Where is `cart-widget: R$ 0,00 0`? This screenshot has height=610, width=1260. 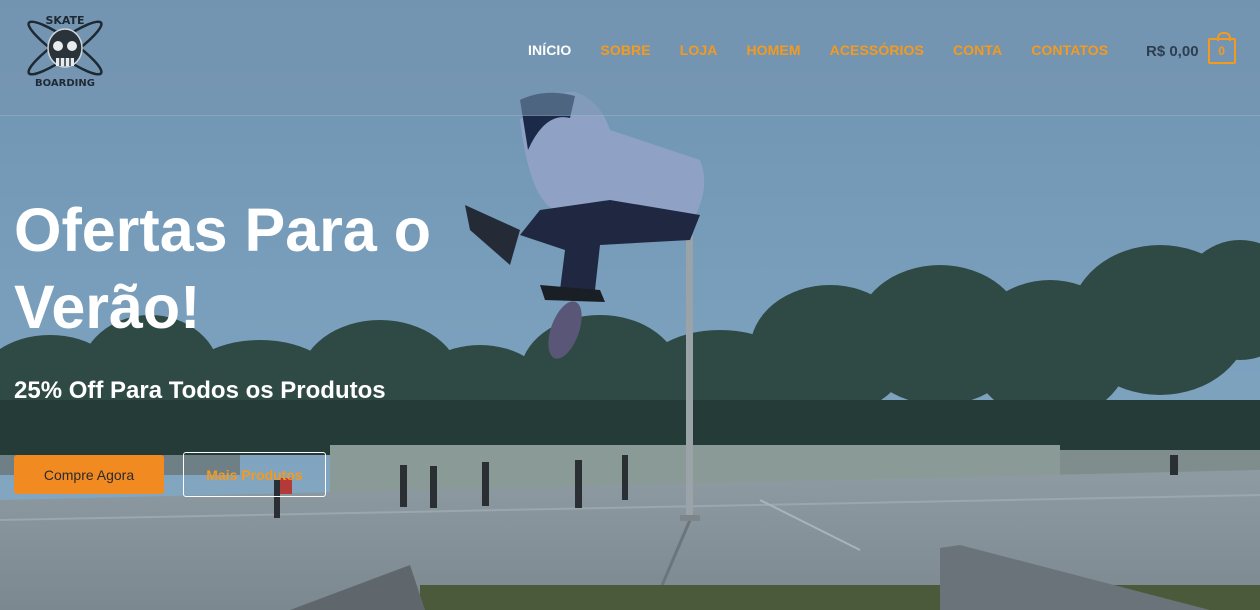
cart-widget: R$ 0,00 0 is located at coordinates (1191, 48).